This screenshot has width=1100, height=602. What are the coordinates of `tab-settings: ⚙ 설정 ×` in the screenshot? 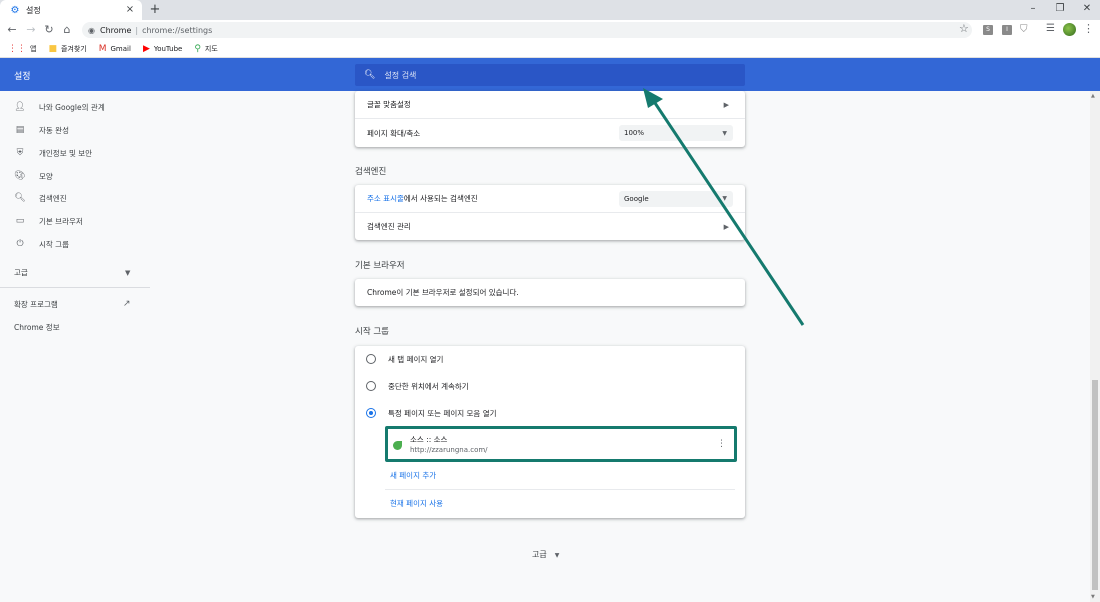 It's located at (71, 10).